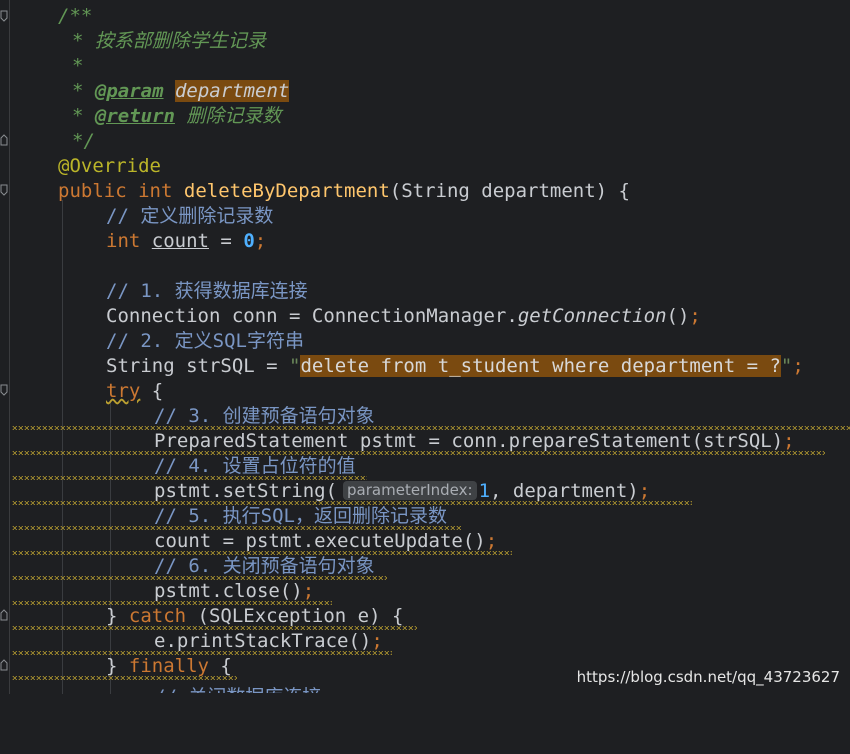 This screenshot has height=754, width=850. I want to click on code-line: // 3. 创建预备语句对象, so click(425, 417).